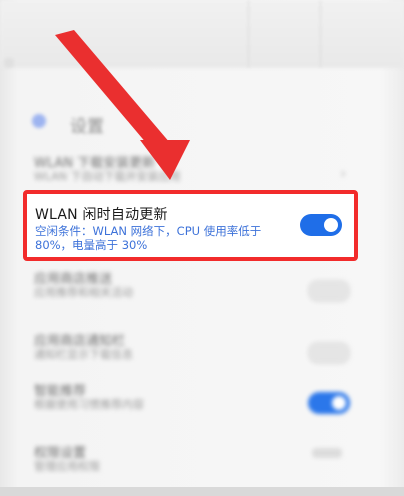 The height and width of the screenshot is (496, 404). Describe the element at coordinates (194, 404) in the screenshot. I see `setting-row-smart: 智能推荐 根据使用习惯推荐内容` at that location.